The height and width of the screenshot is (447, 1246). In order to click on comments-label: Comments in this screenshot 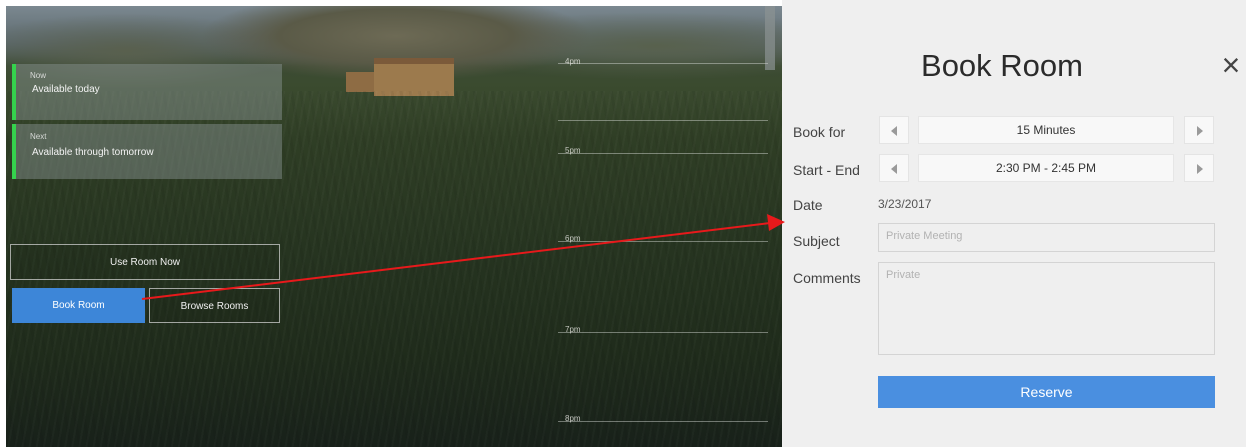, I will do `click(827, 278)`.